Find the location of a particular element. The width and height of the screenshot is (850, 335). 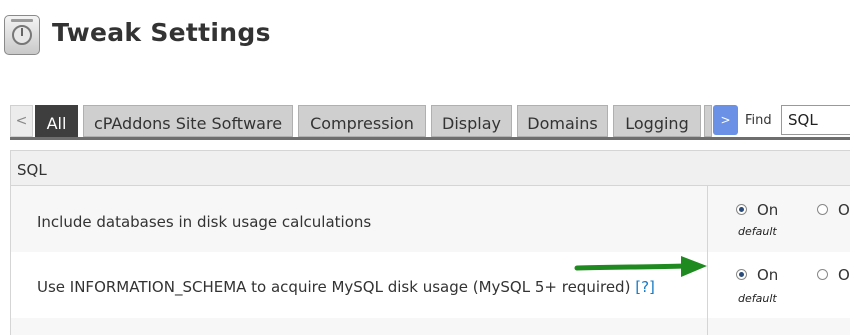

tab-logging: Logging is located at coordinates (657, 121).